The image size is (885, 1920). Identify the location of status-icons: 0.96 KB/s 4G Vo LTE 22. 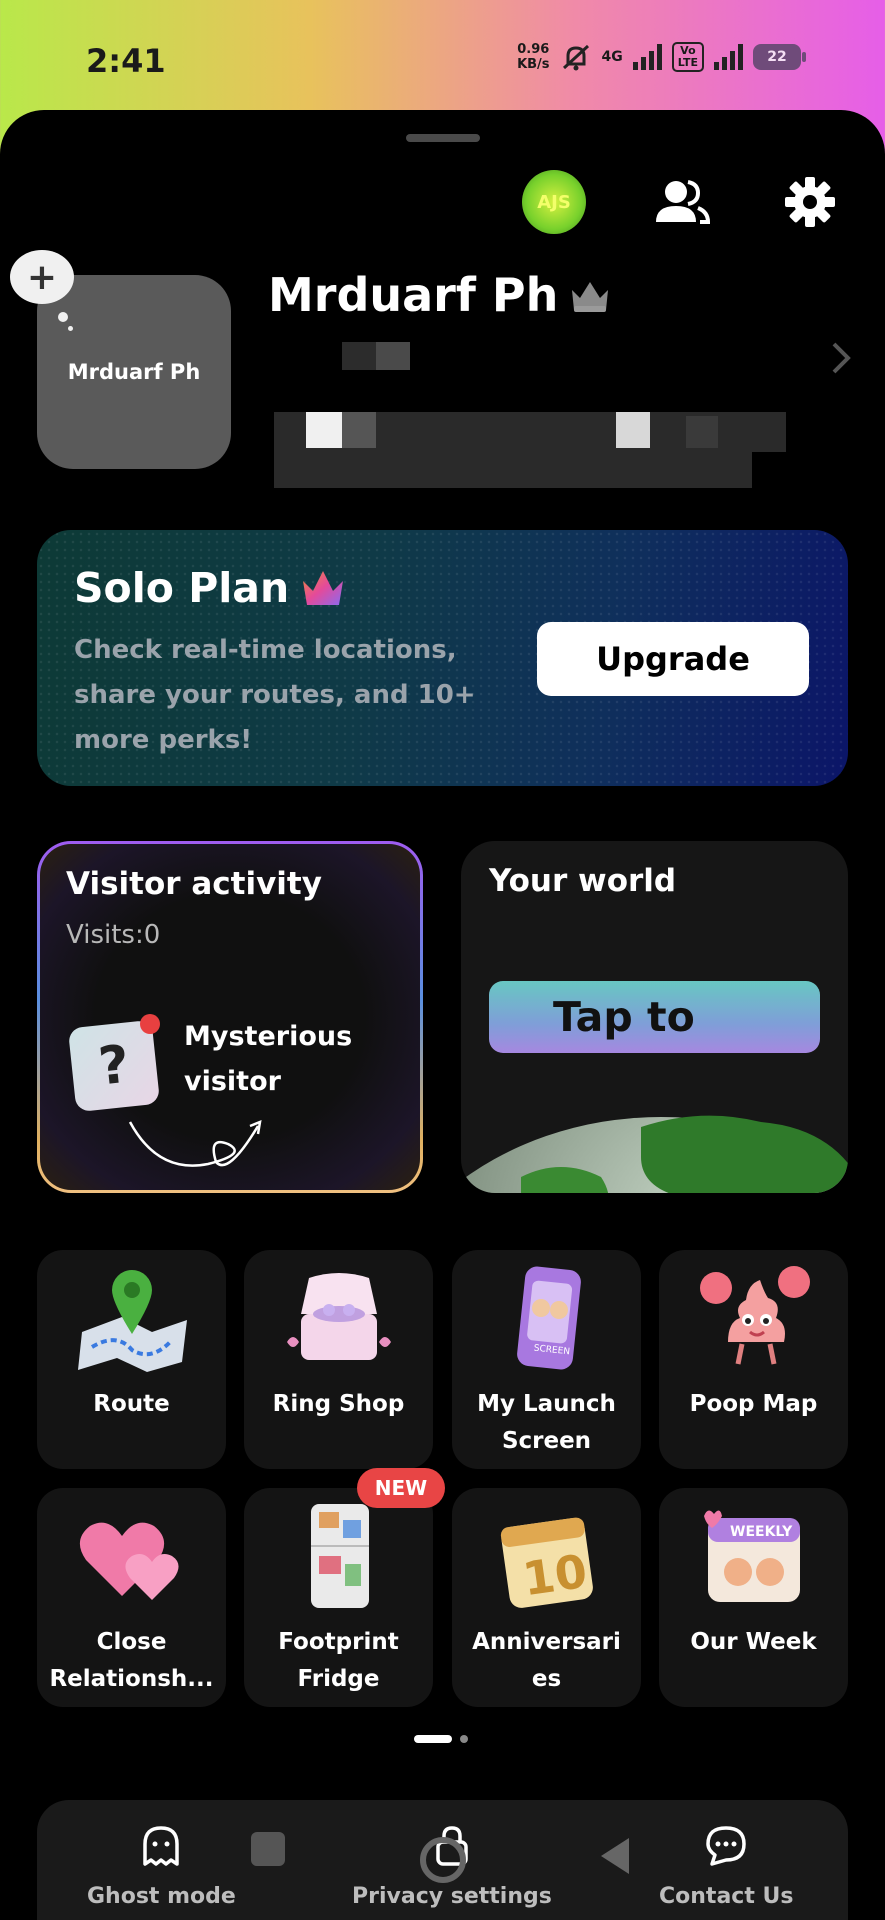
(661, 57).